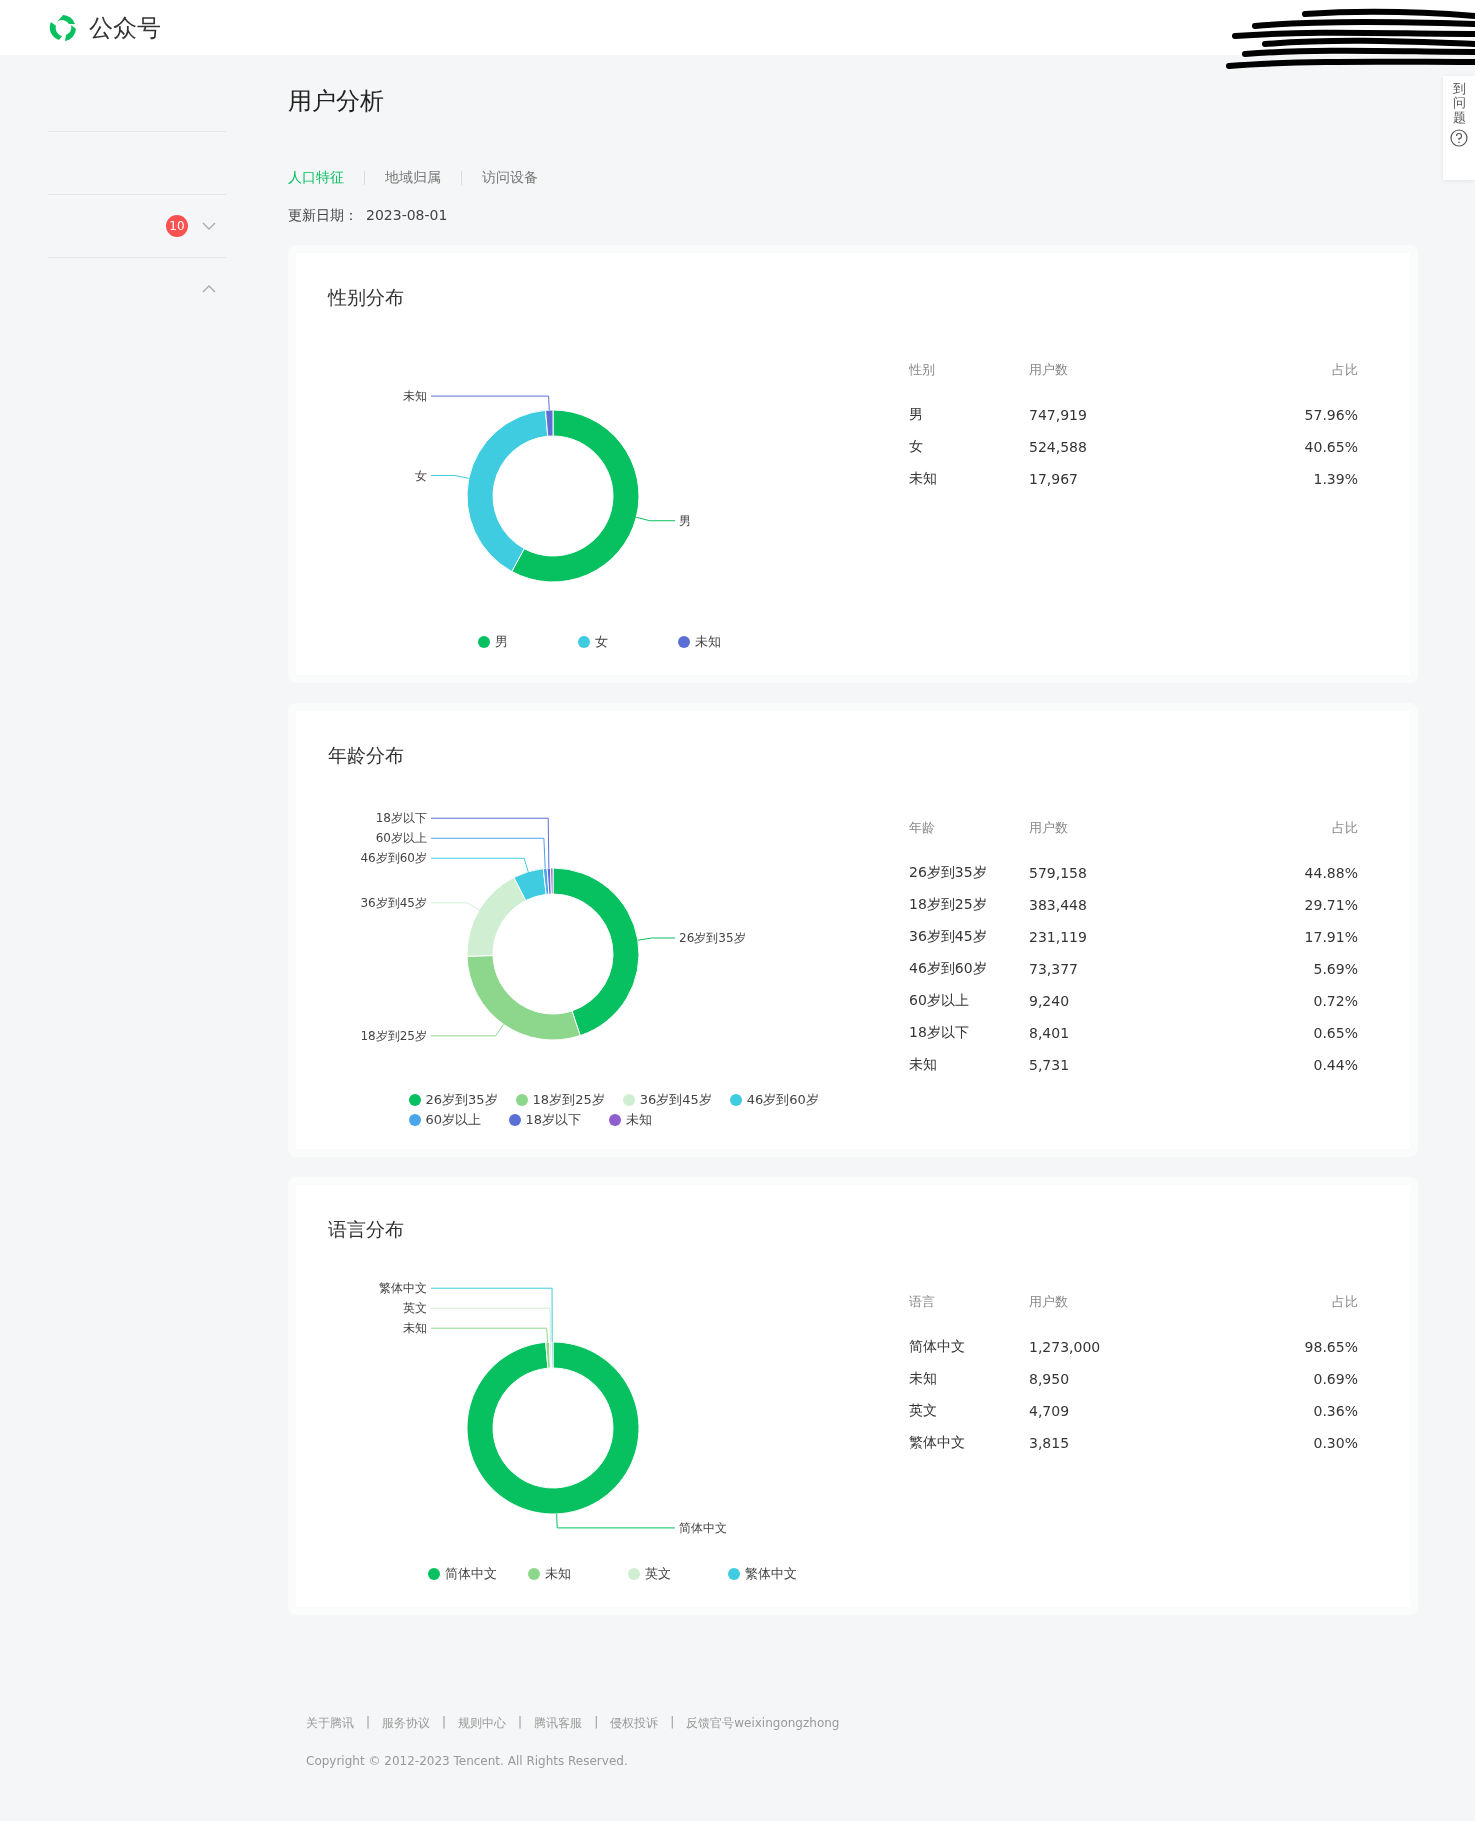  I want to click on table-cell-text: 44.88%, so click(1330, 873).